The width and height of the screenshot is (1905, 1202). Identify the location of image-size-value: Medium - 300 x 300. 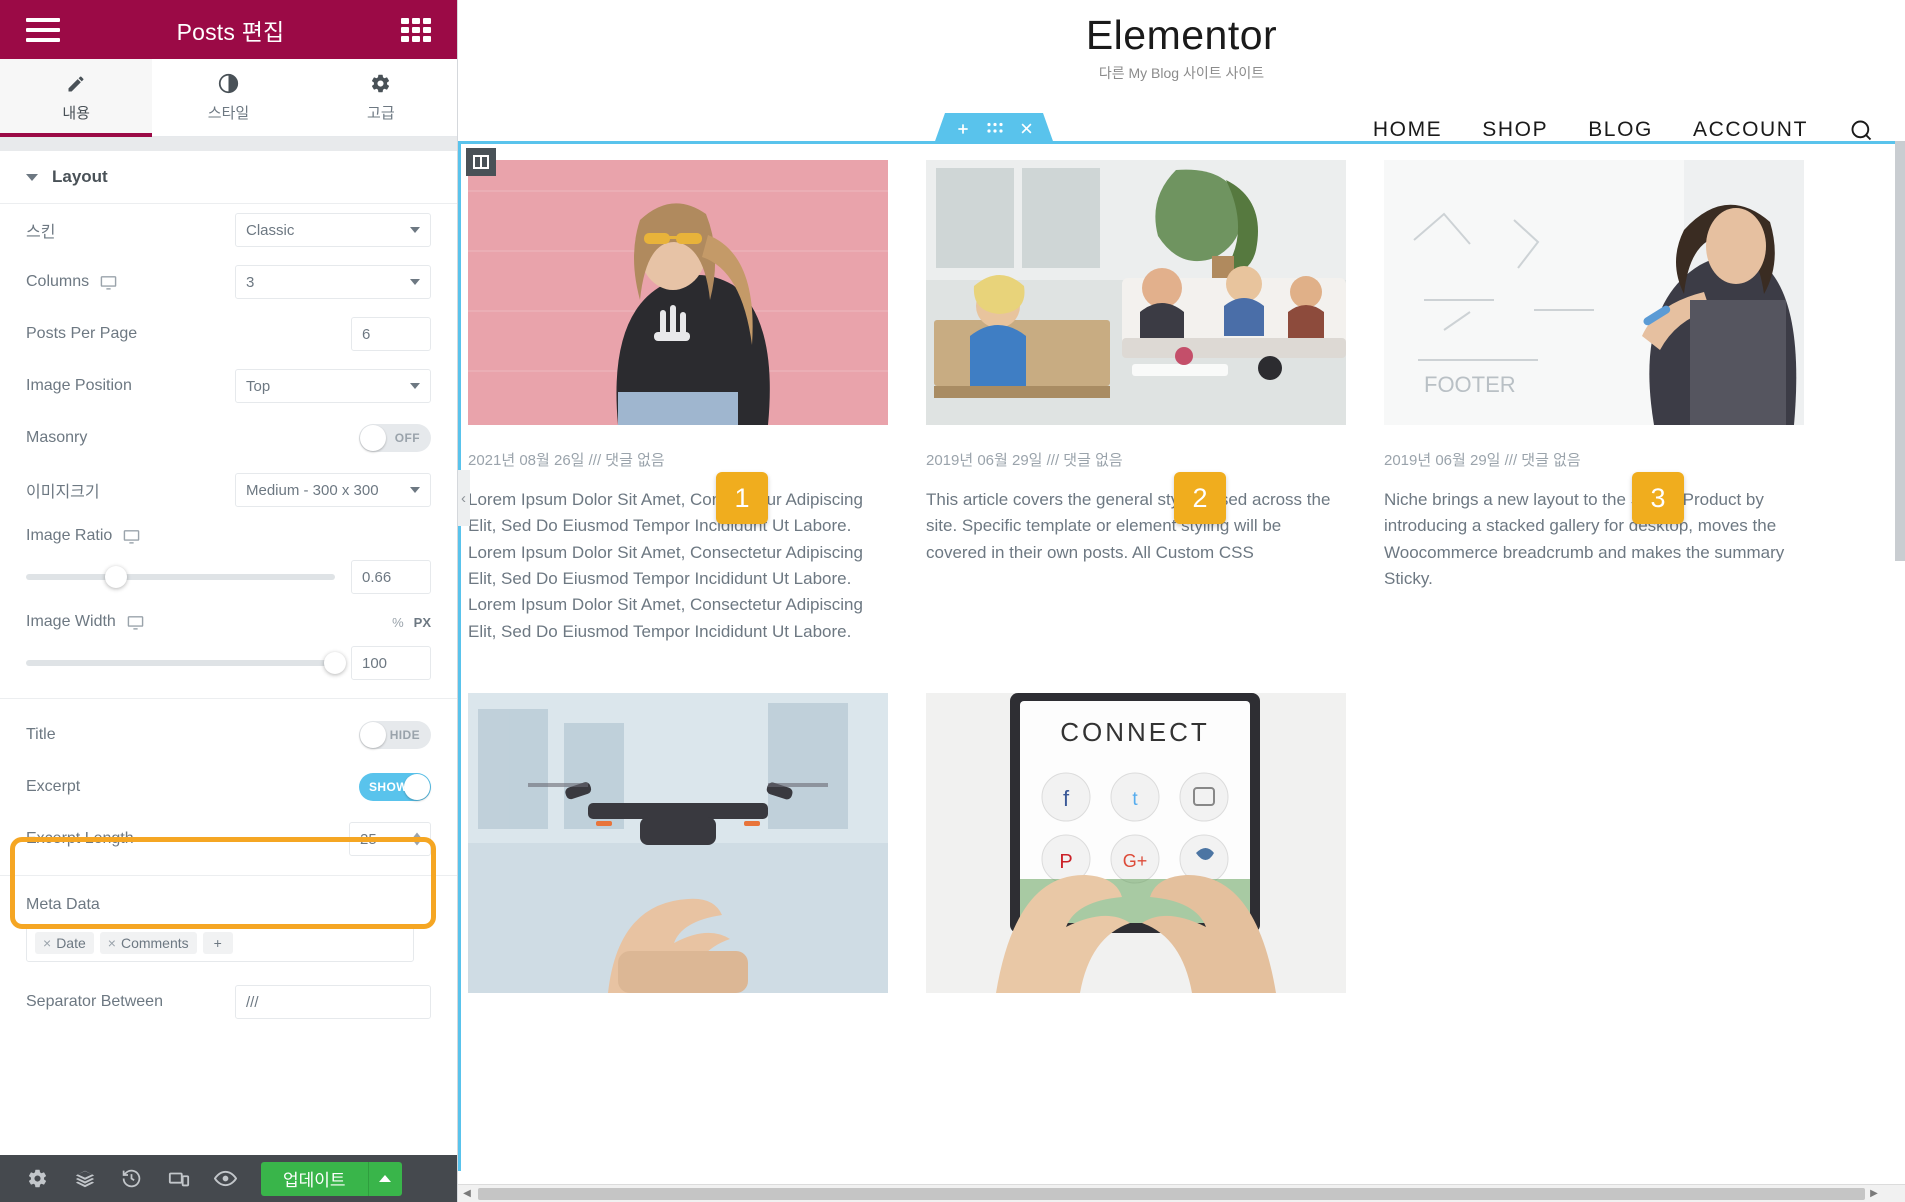
(312, 490).